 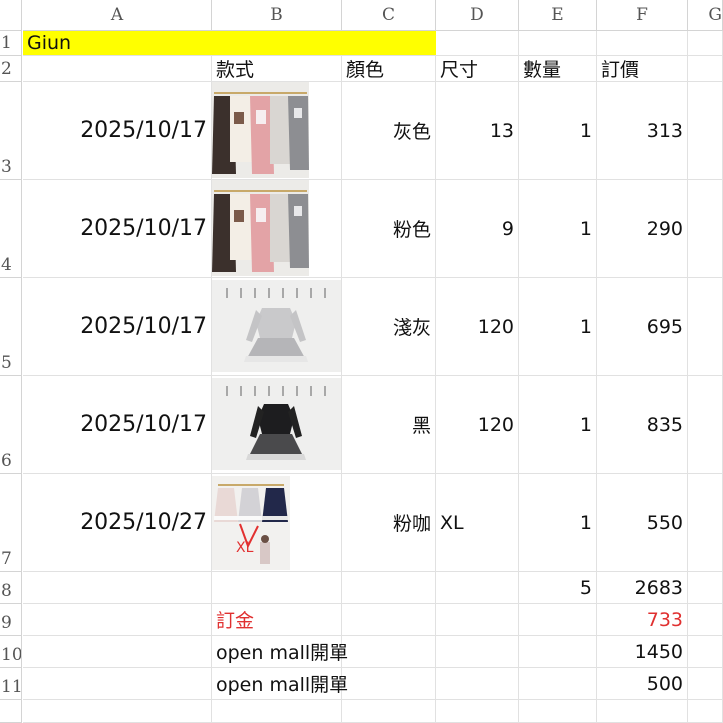 I want to click on order-3-date: 2025/10/17, so click(x=117, y=327).